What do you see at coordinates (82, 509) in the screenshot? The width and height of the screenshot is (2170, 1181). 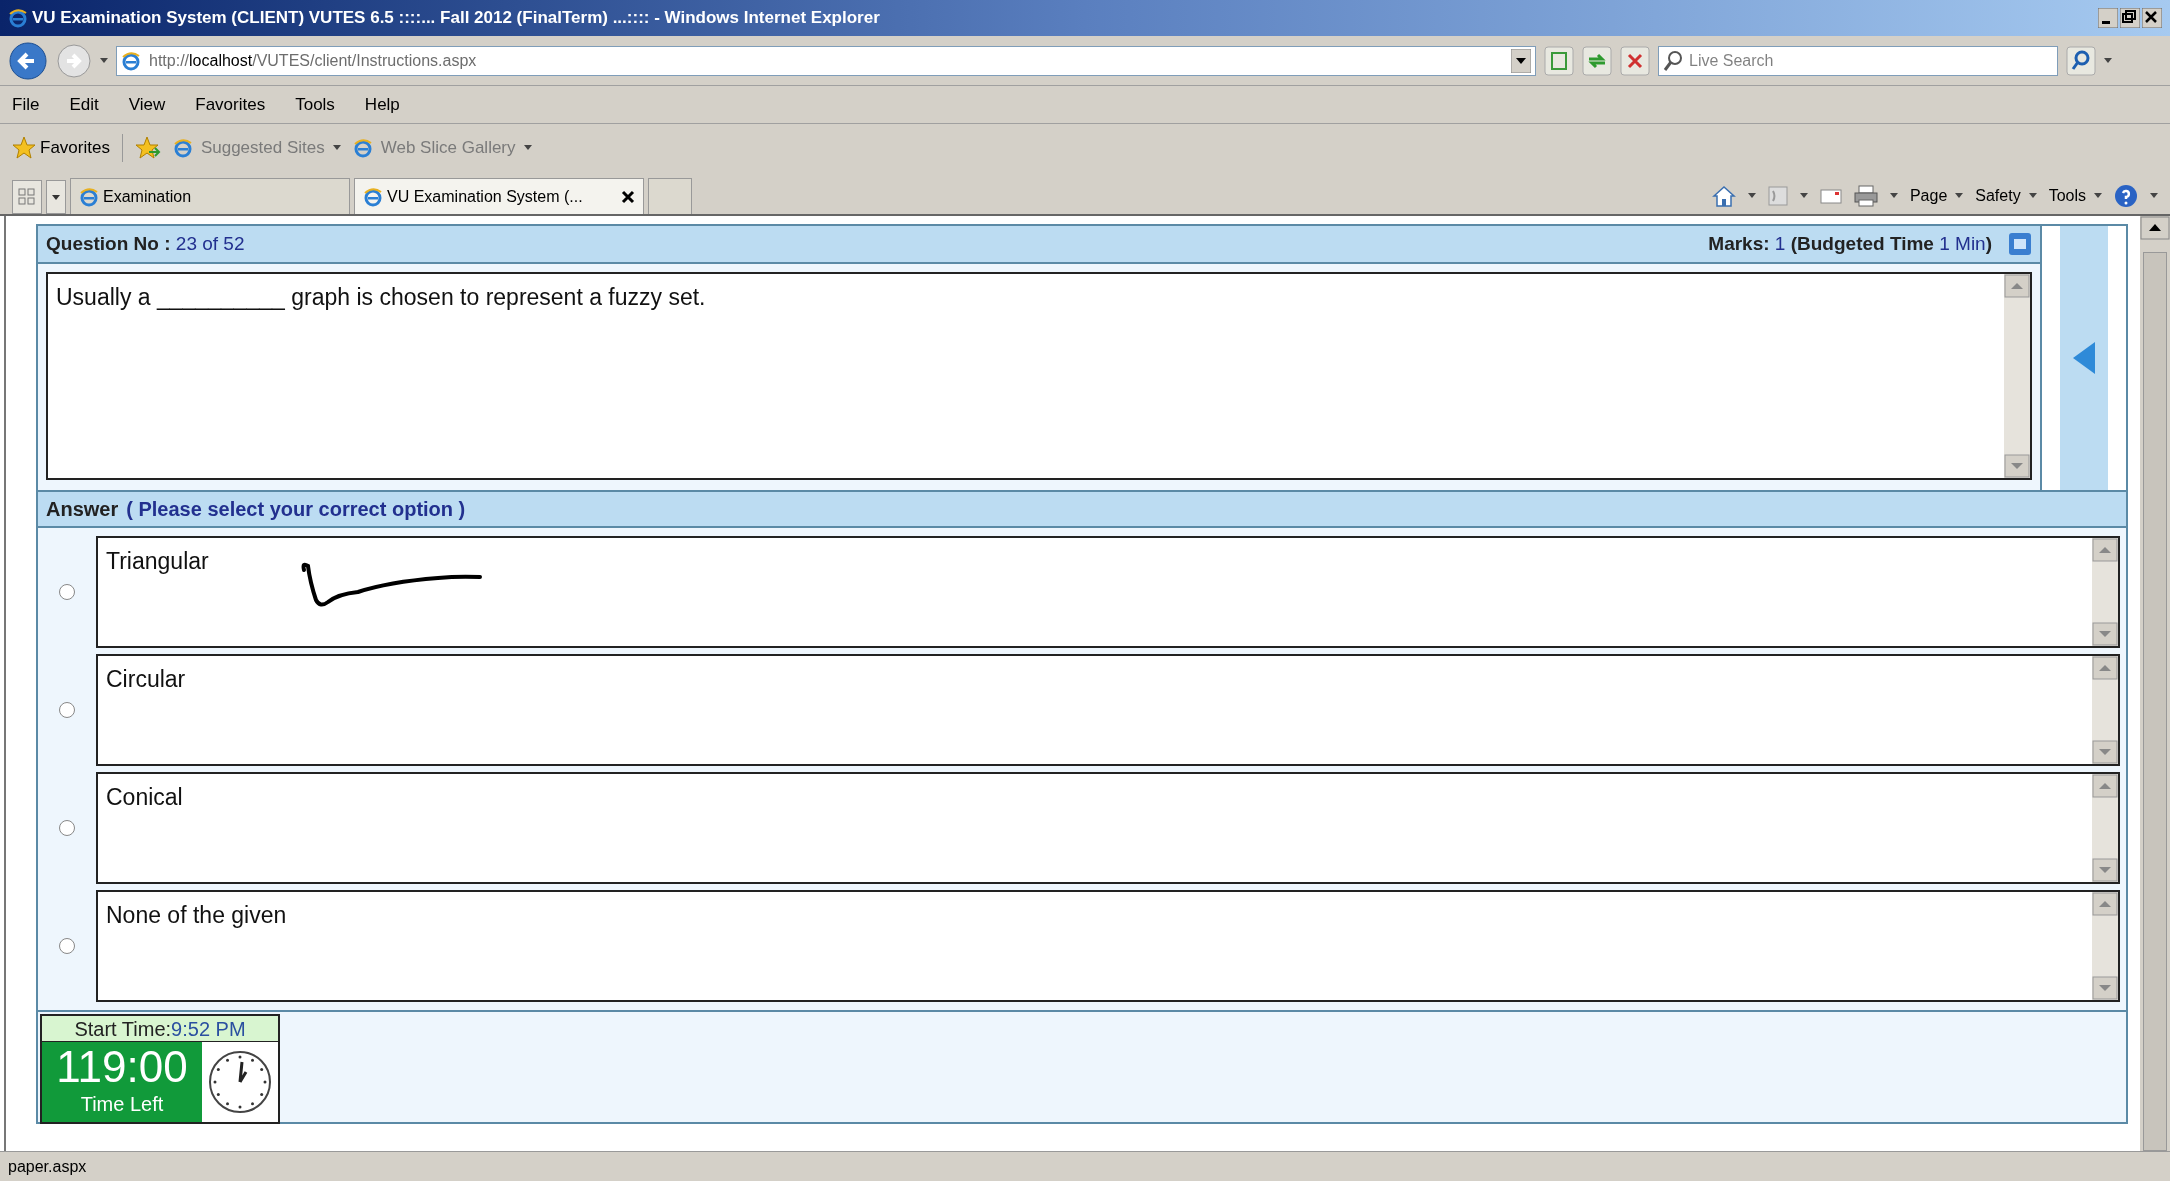 I see `answer-label: Answer` at bounding box center [82, 509].